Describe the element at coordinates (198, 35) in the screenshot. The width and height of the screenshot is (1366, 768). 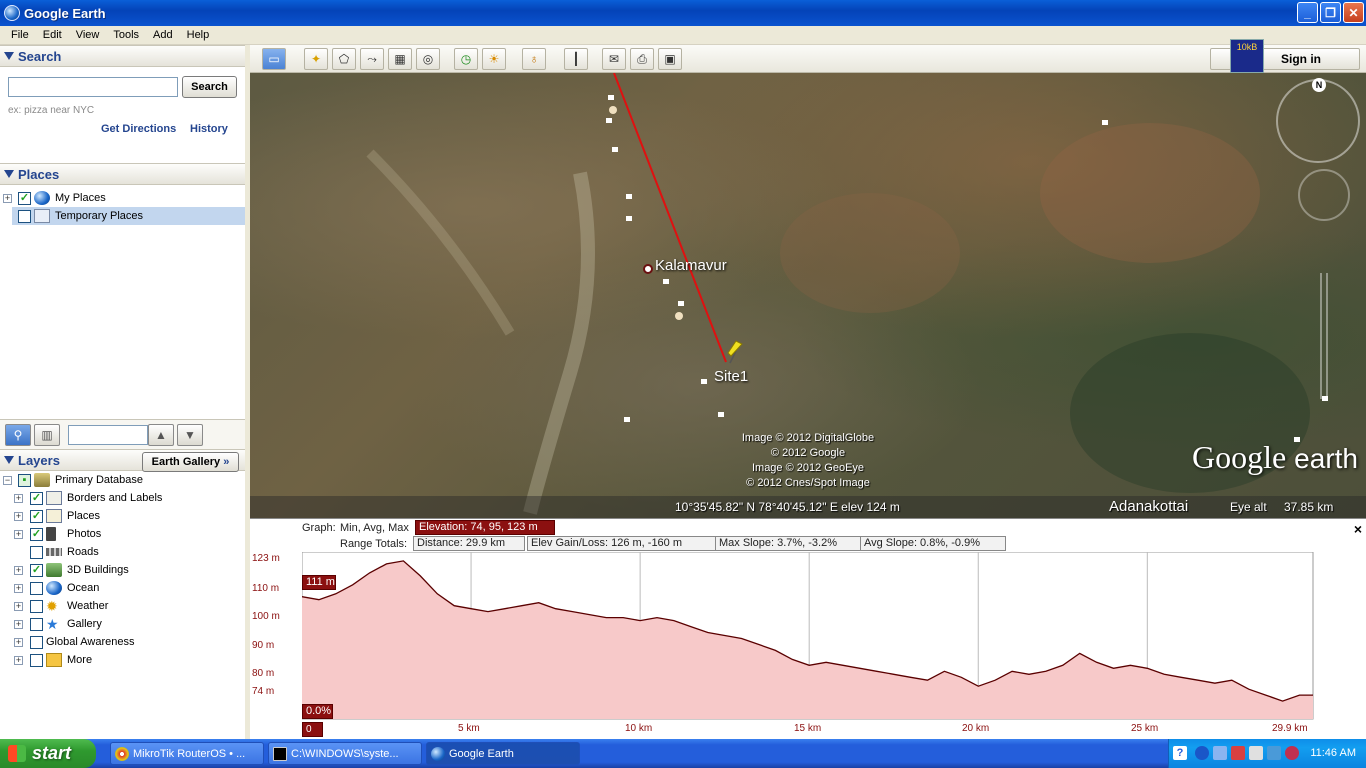
I see `menu-help: Help` at that location.